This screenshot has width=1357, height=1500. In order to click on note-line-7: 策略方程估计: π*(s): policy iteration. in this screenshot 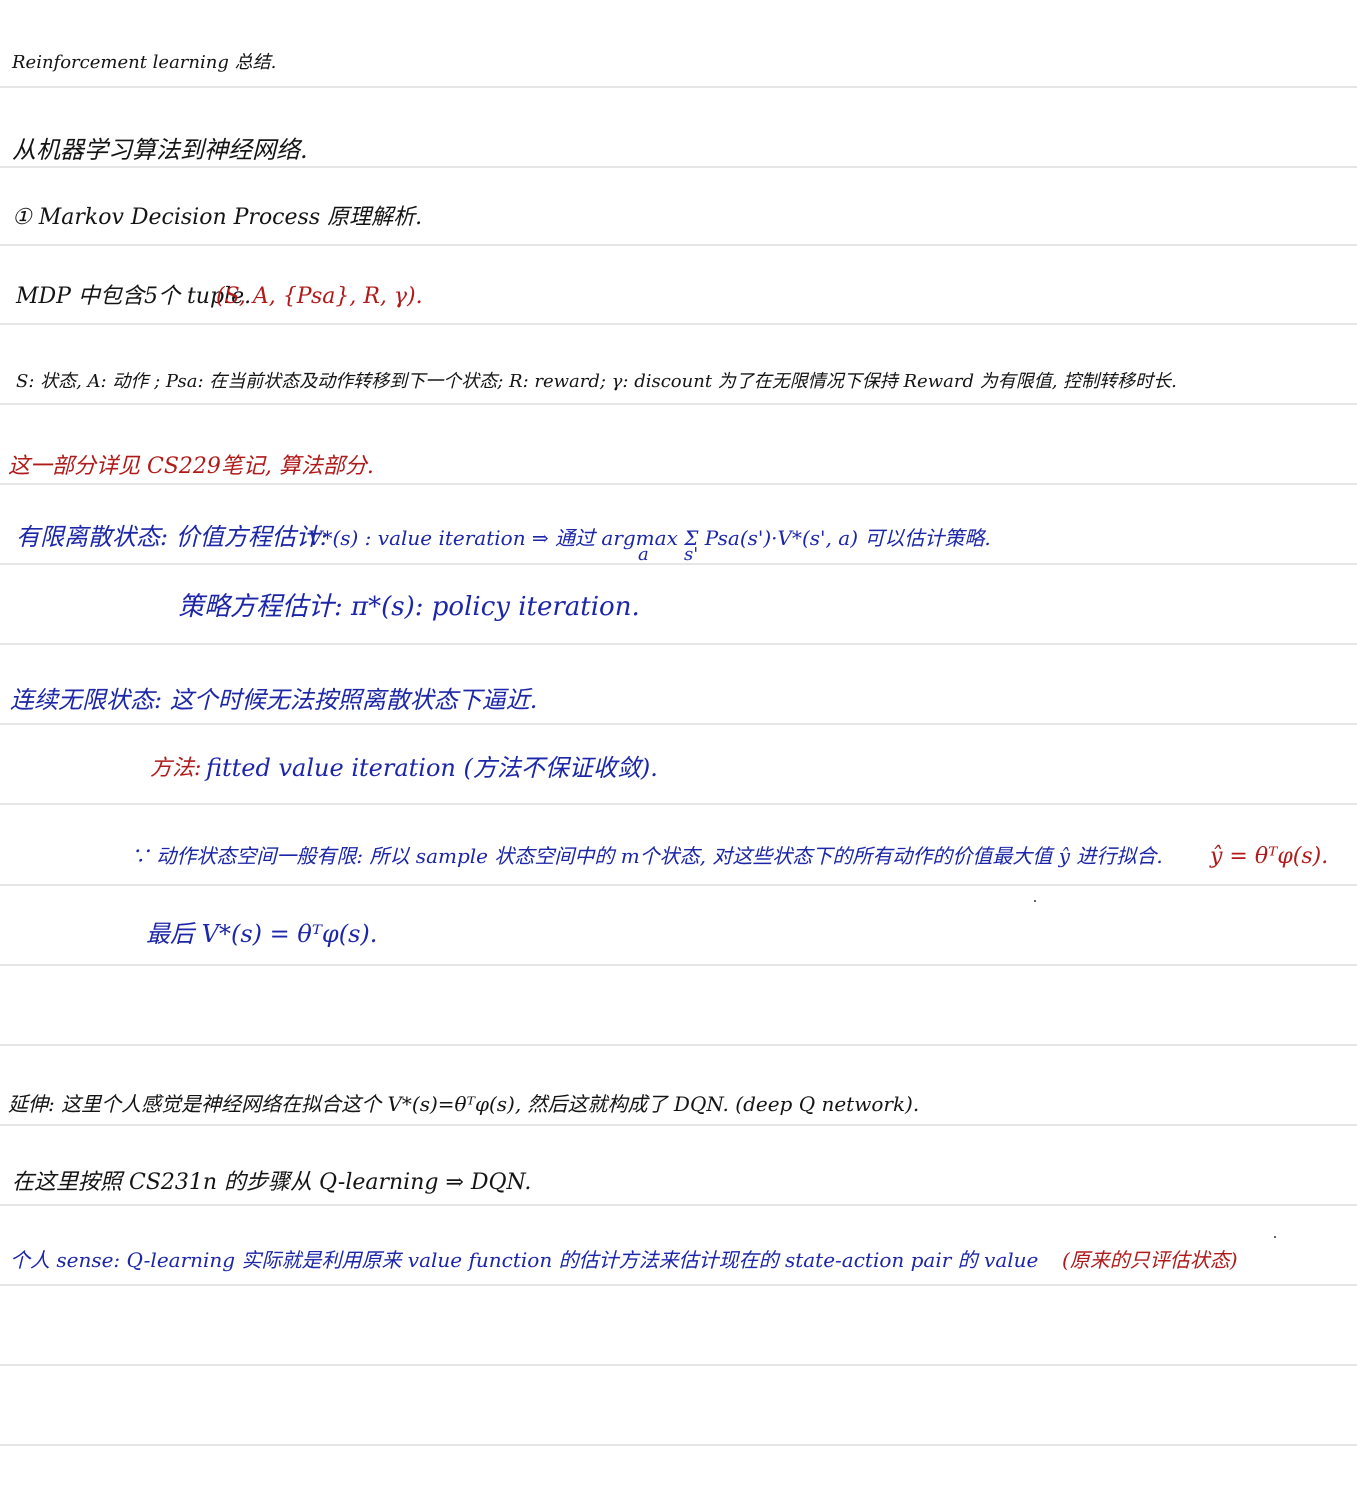, I will do `click(409, 607)`.